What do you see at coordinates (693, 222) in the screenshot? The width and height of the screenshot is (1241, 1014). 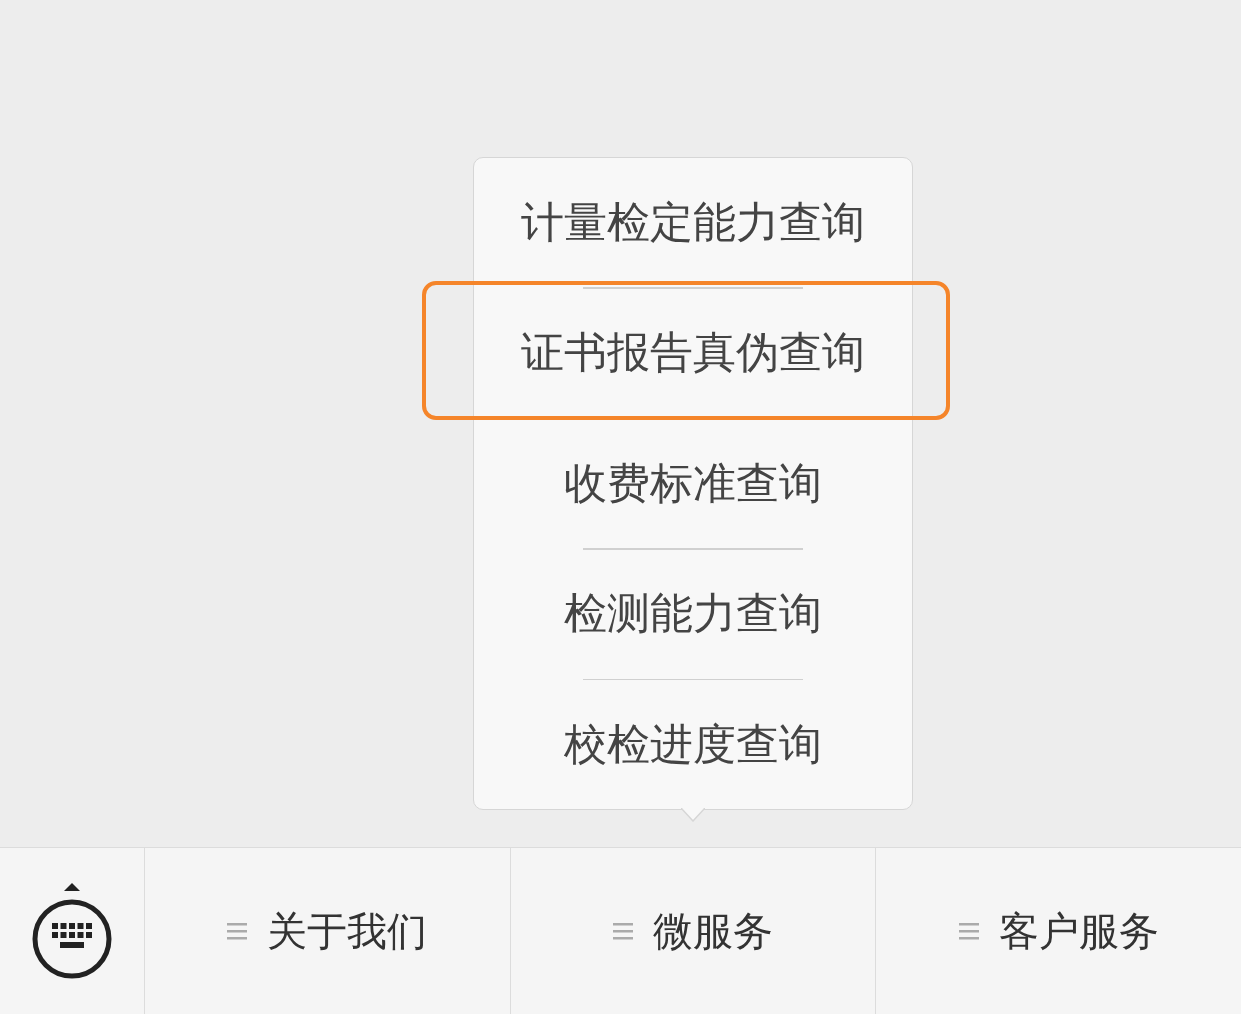 I see `menu-item: 计量检定能力查询` at bounding box center [693, 222].